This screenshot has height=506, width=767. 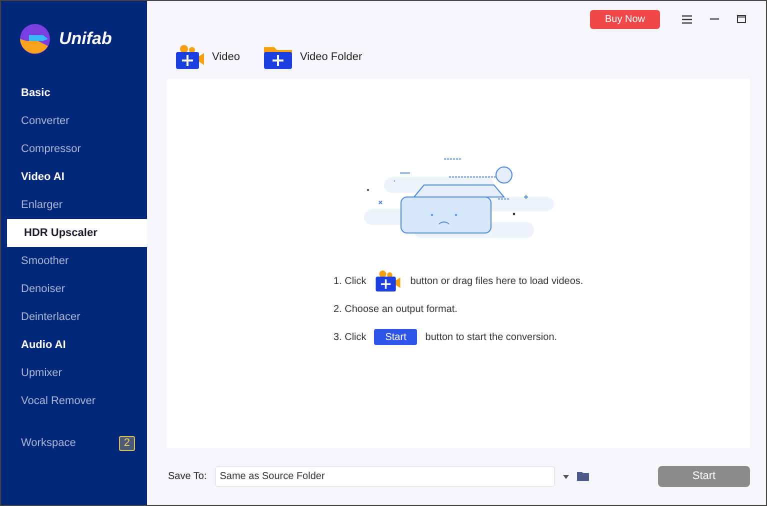 What do you see at coordinates (714, 19) in the screenshot?
I see `minimize-icon` at bounding box center [714, 19].